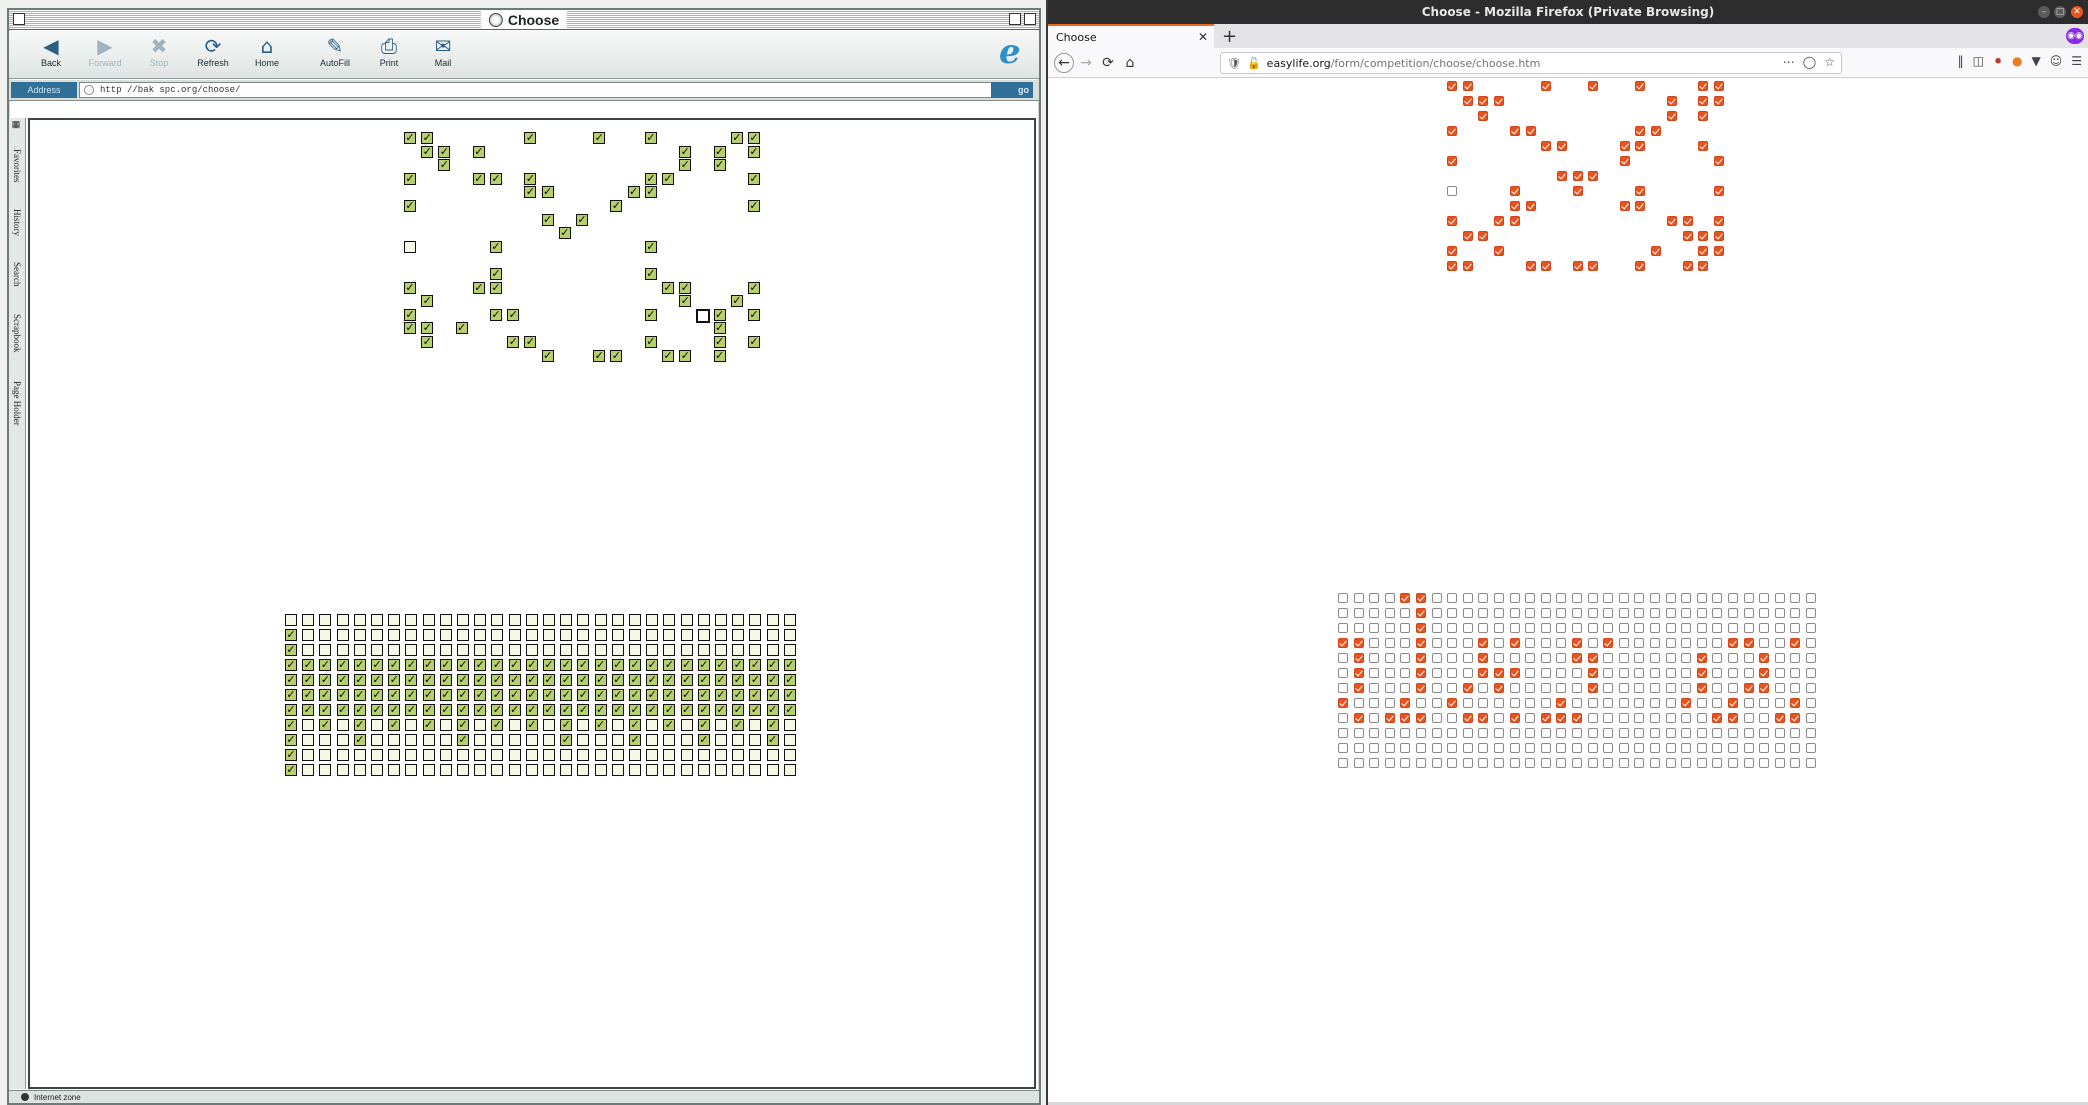  What do you see at coordinates (2076, 61) in the screenshot?
I see `menu-icon: ☰` at bounding box center [2076, 61].